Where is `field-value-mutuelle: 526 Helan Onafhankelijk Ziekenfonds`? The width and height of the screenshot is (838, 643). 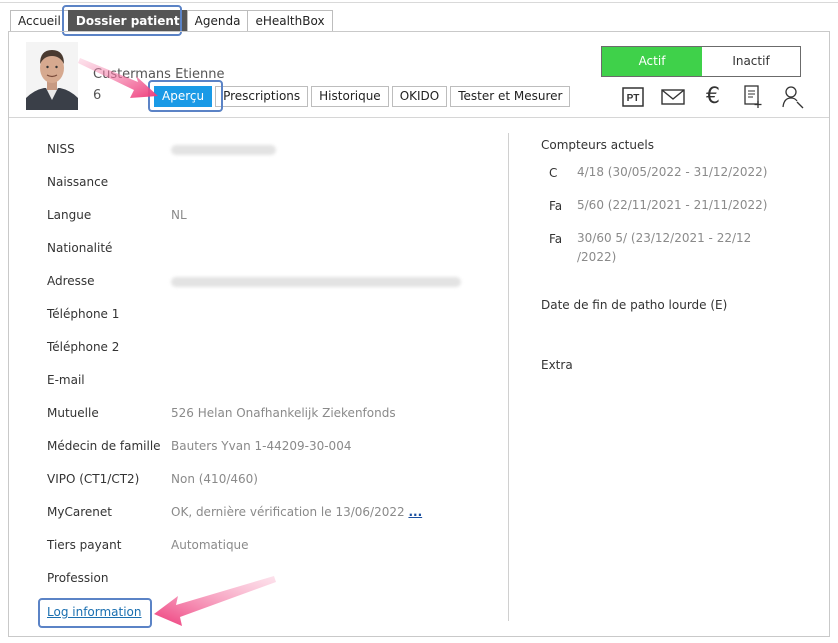
field-value-mutuelle: 526 Helan Onafhankelijk Ziekenfonds is located at coordinates (283, 413).